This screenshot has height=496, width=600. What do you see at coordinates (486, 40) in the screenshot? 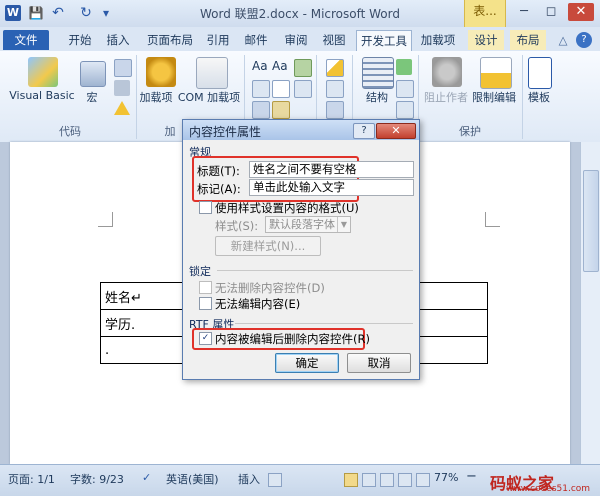
I see `tab-design: 设计` at bounding box center [486, 40].